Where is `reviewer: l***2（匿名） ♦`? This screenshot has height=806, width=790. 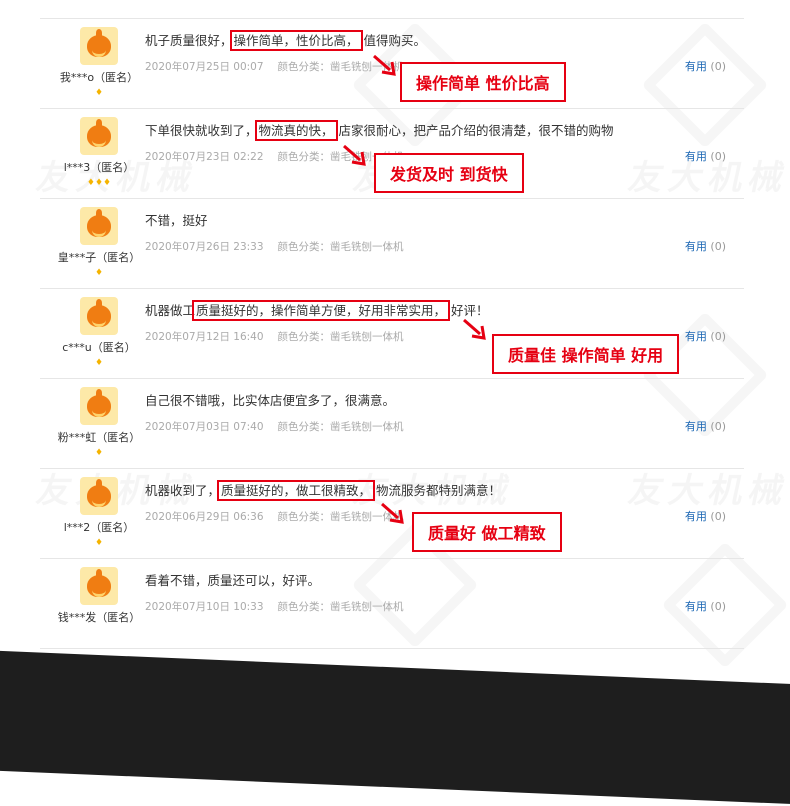
reviewer: l***2（匿名） ♦ is located at coordinates (99, 512).